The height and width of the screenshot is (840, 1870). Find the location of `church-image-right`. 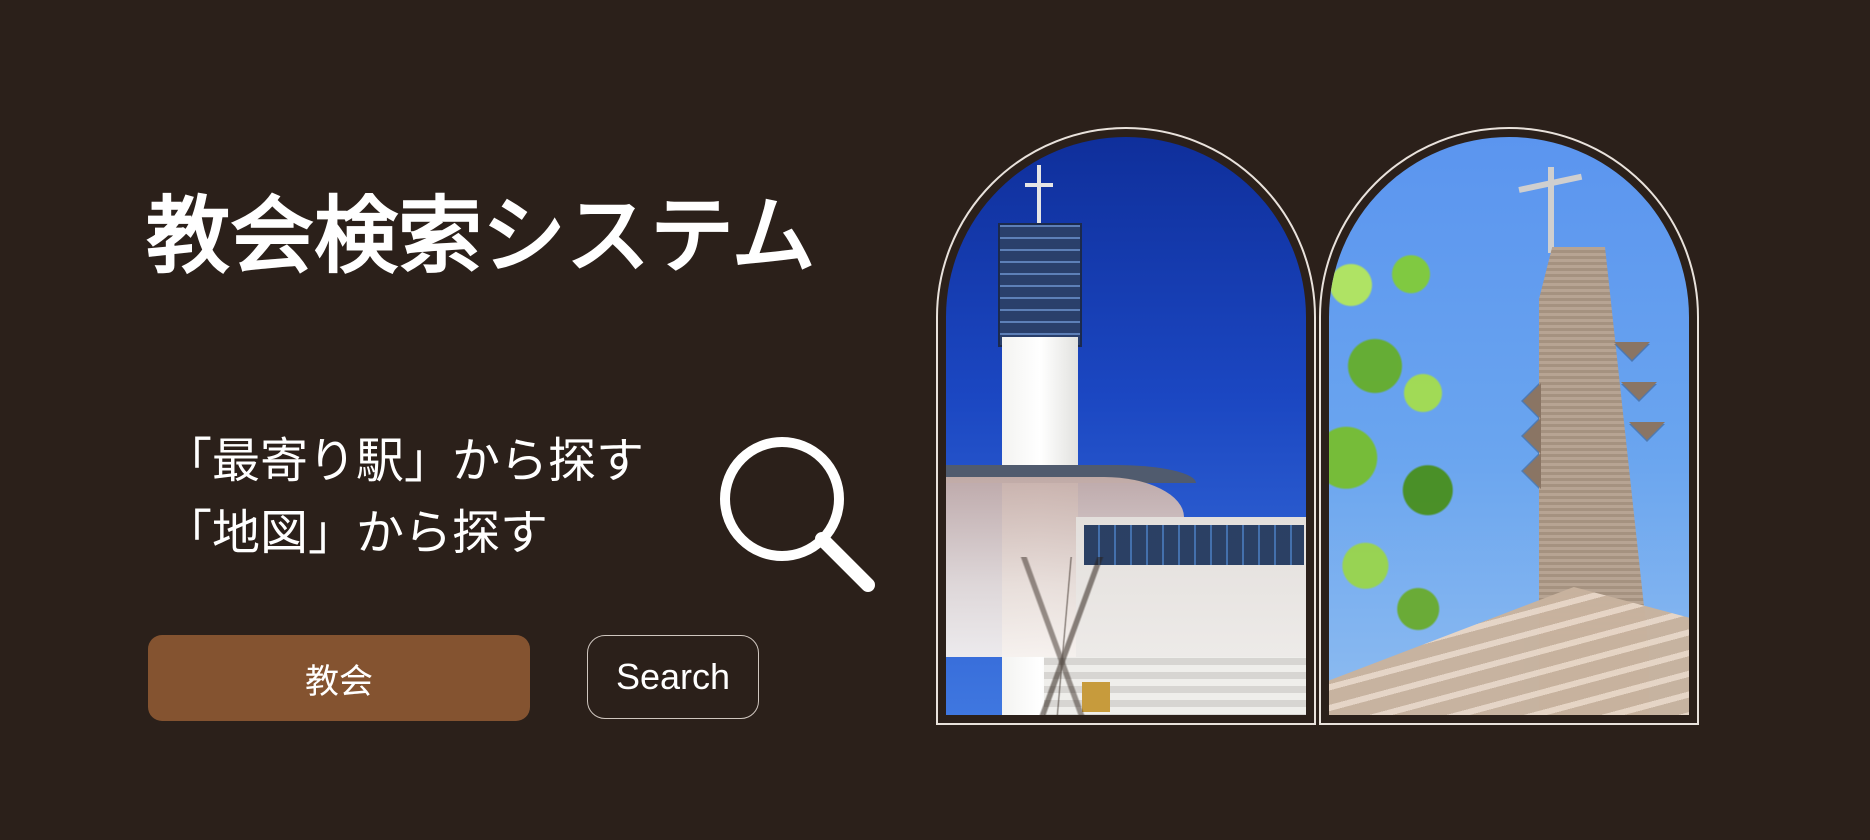

church-image-right is located at coordinates (1509, 426).